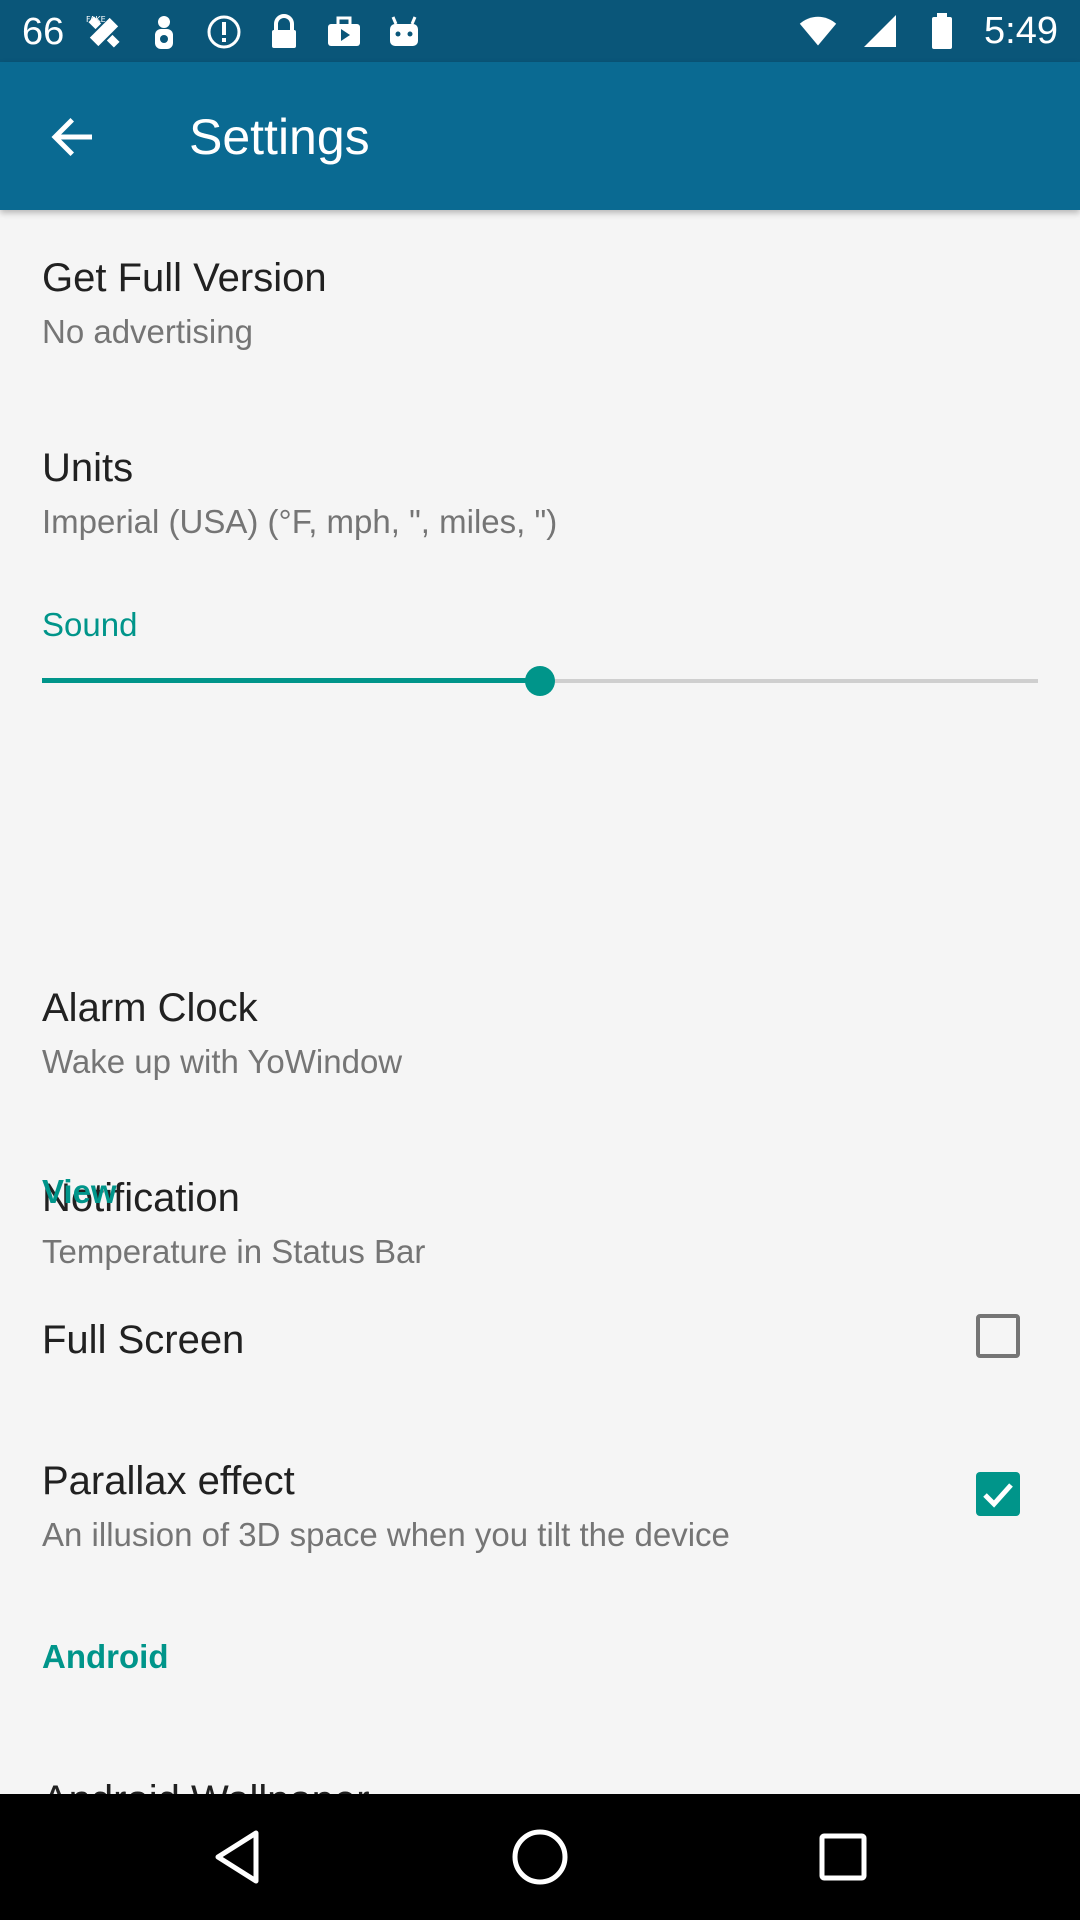  Describe the element at coordinates (104, 32) in the screenshot. I see `fake-gps-icon: FAKE` at that location.